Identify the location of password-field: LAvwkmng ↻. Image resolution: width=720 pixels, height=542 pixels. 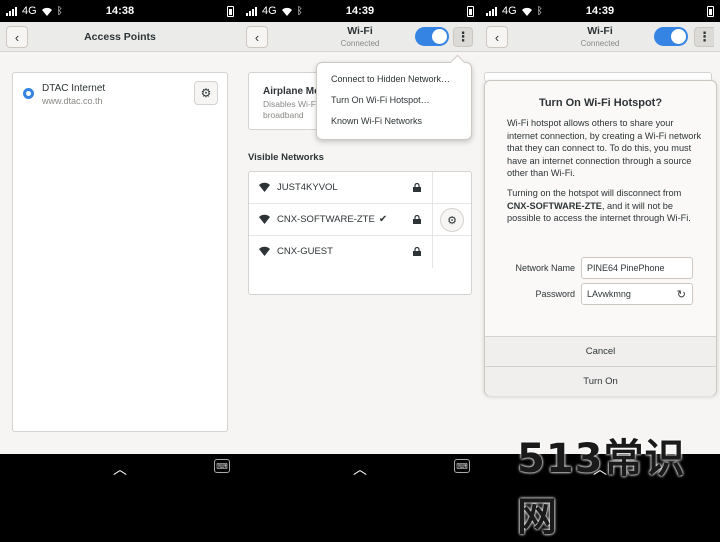
(637, 294).